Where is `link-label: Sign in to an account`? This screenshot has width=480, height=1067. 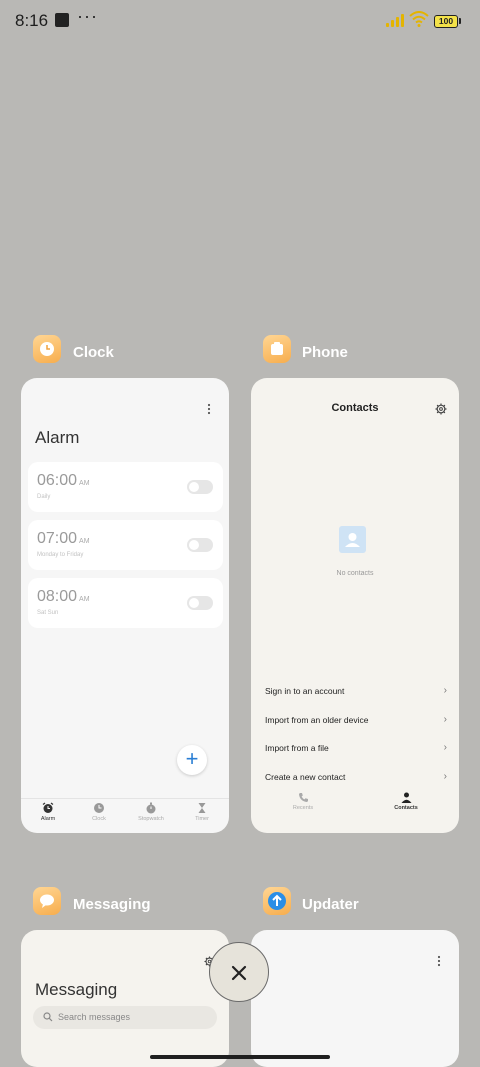 link-label: Sign in to an account is located at coordinates (305, 691).